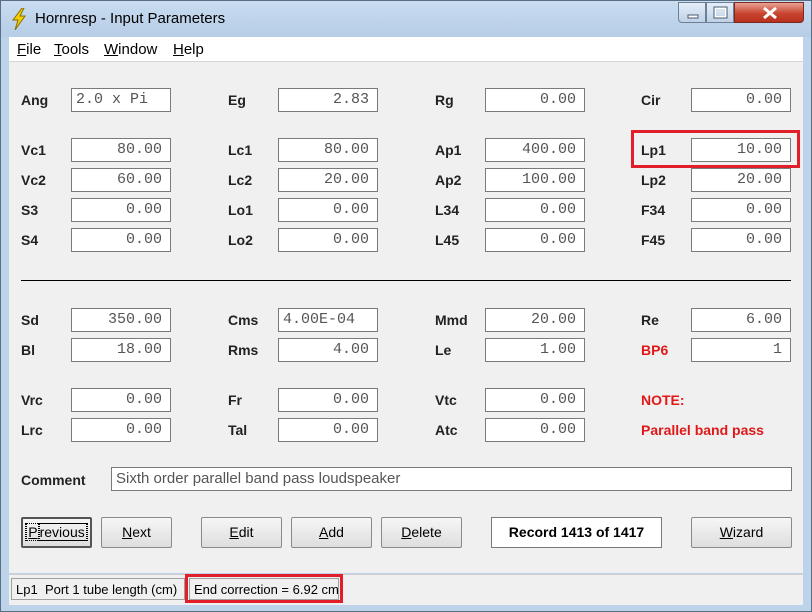 The image size is (812, 612). Describe the element at coordinates (130, 18) in the screenshot. I see `window-title: Hornresp - Input Parameters` at that location.